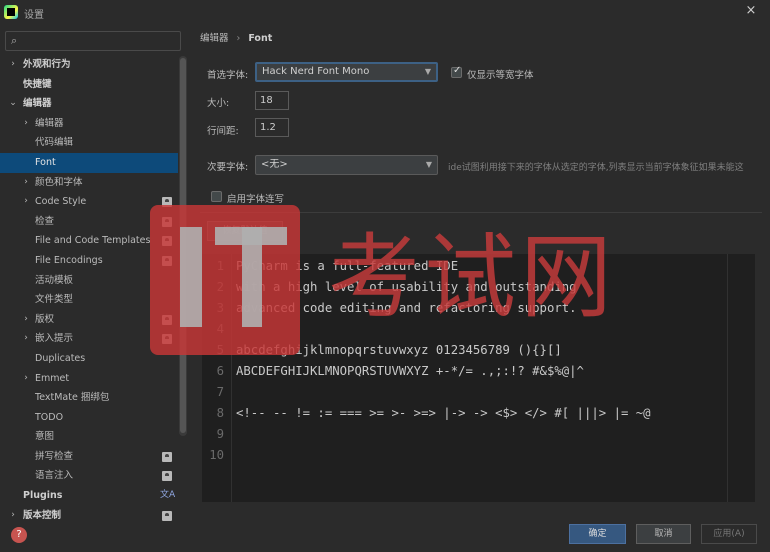 This screenshot has height=552, width=770. I want to click on fallback-font-select: <无> ▼, so click(346, 165).